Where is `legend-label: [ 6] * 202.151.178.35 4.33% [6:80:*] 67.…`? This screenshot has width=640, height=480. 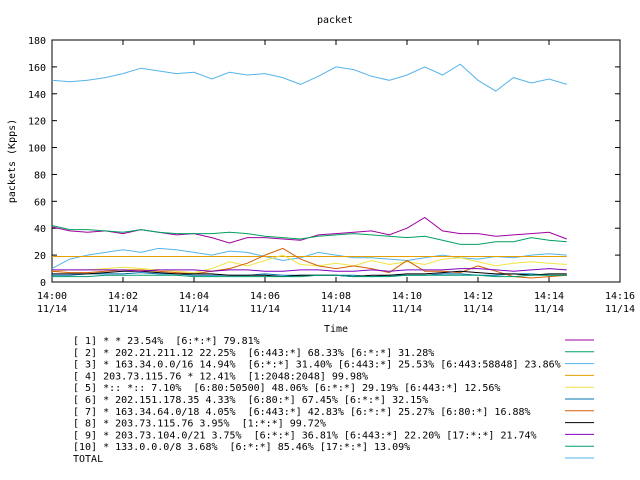 legend-label: [ 6] * 202.151.178.35 4.33% [6:80:*] 67.… is located at coordinates (250, 400).